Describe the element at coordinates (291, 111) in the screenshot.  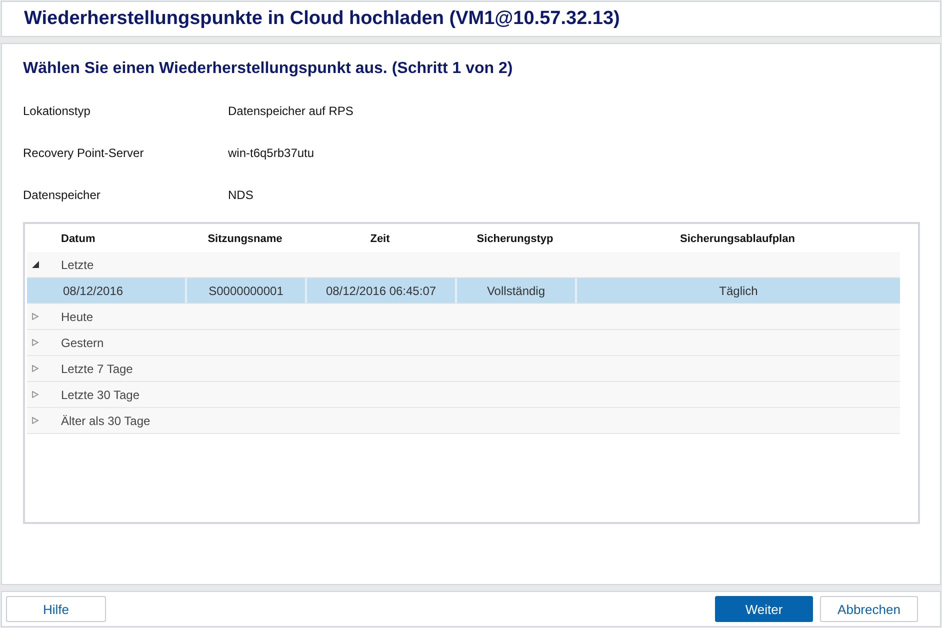
I see `field-value: Datenspeicher auf RPS` at that location.